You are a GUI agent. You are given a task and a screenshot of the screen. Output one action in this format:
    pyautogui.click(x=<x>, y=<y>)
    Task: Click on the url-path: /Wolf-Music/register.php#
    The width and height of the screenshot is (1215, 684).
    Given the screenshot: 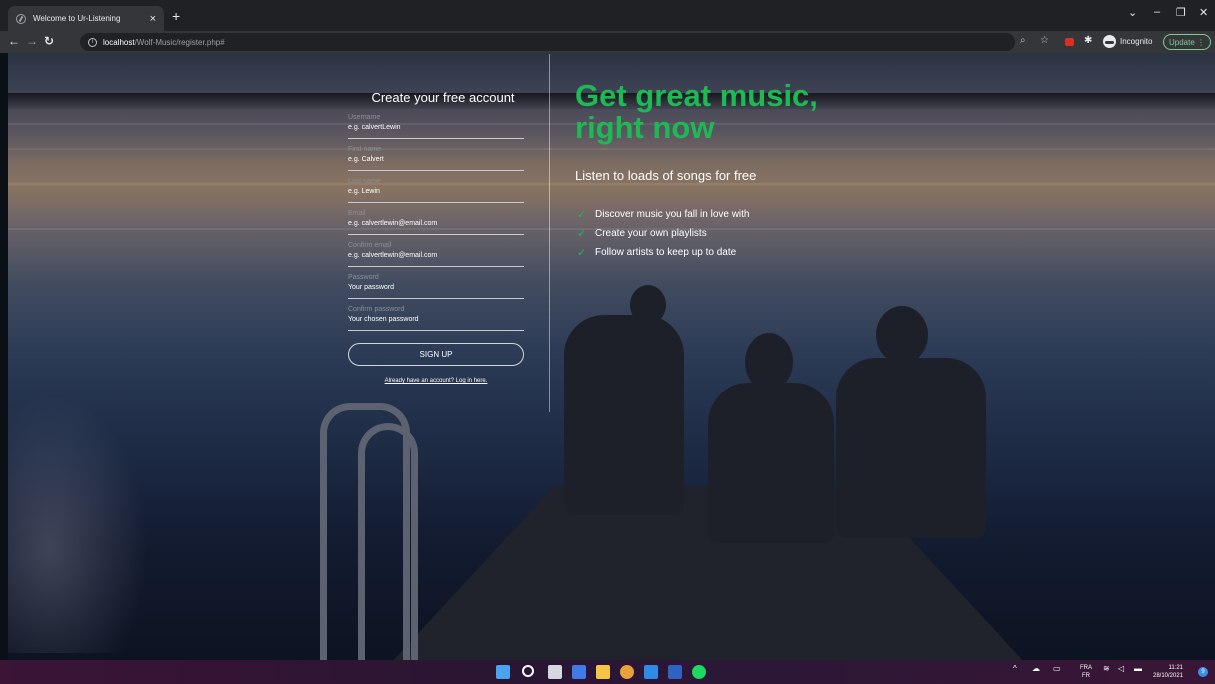 What is the action you would take?
    pyautogui.click(x=179, y=42)
    